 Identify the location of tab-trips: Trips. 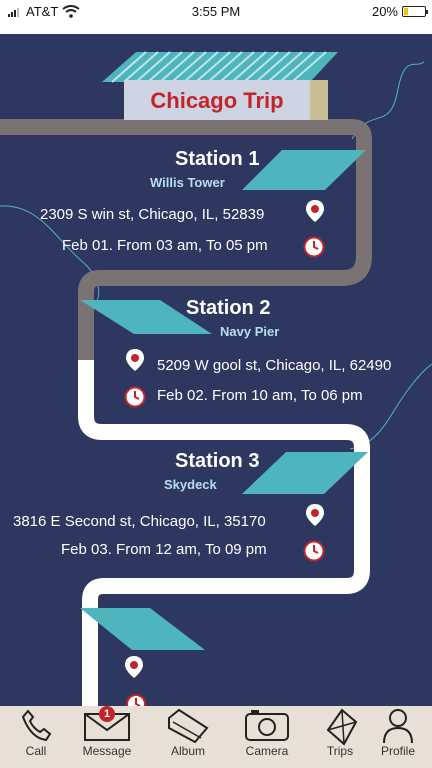
(340, 737).